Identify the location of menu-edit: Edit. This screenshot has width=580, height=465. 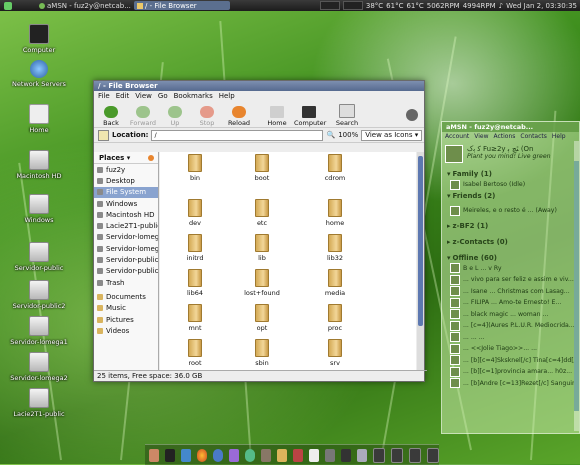
(123, 96).